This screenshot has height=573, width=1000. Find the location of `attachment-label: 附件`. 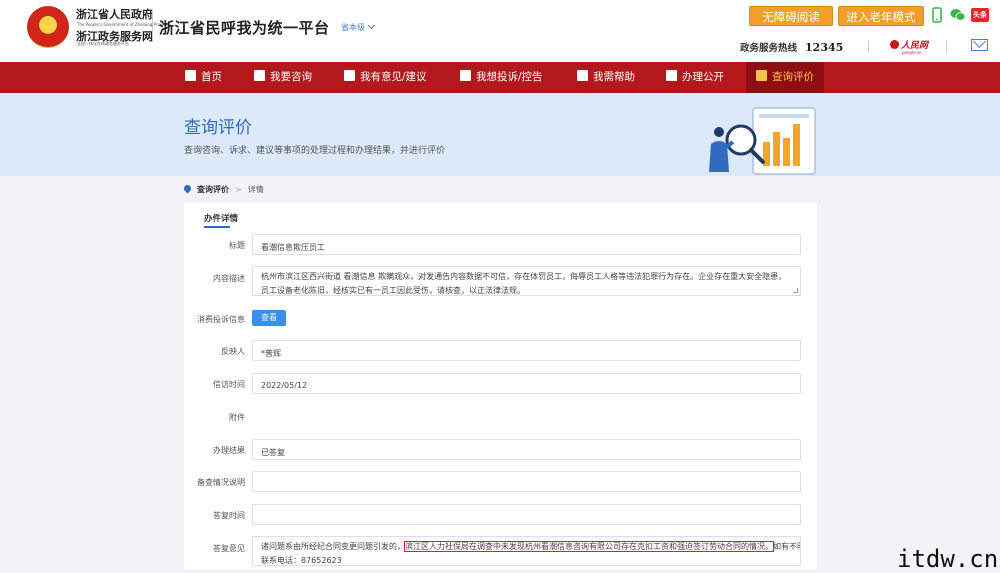

attachment-label: 附件 is located at coordinates (237, 417).